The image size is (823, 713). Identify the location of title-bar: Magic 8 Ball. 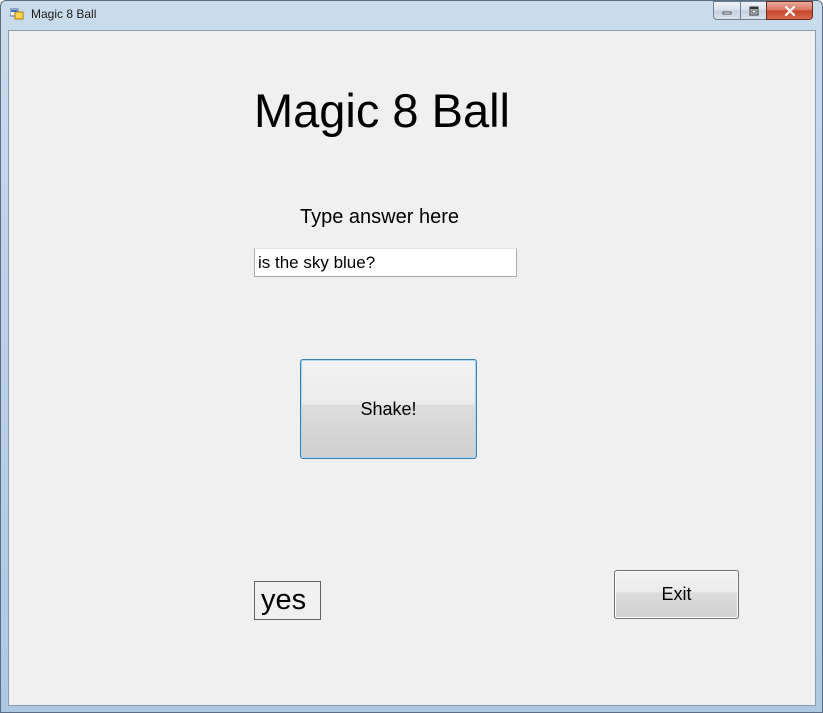
(411, 15).